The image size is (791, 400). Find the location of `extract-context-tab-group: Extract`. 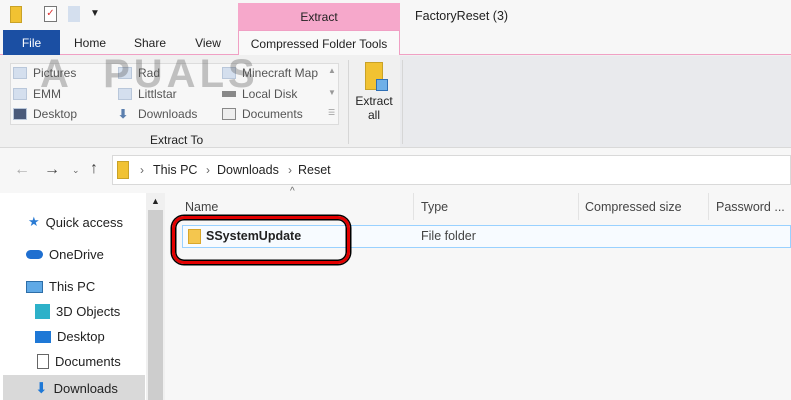

extract-context-tab-group: Extract is located at coordinates (319, 16).